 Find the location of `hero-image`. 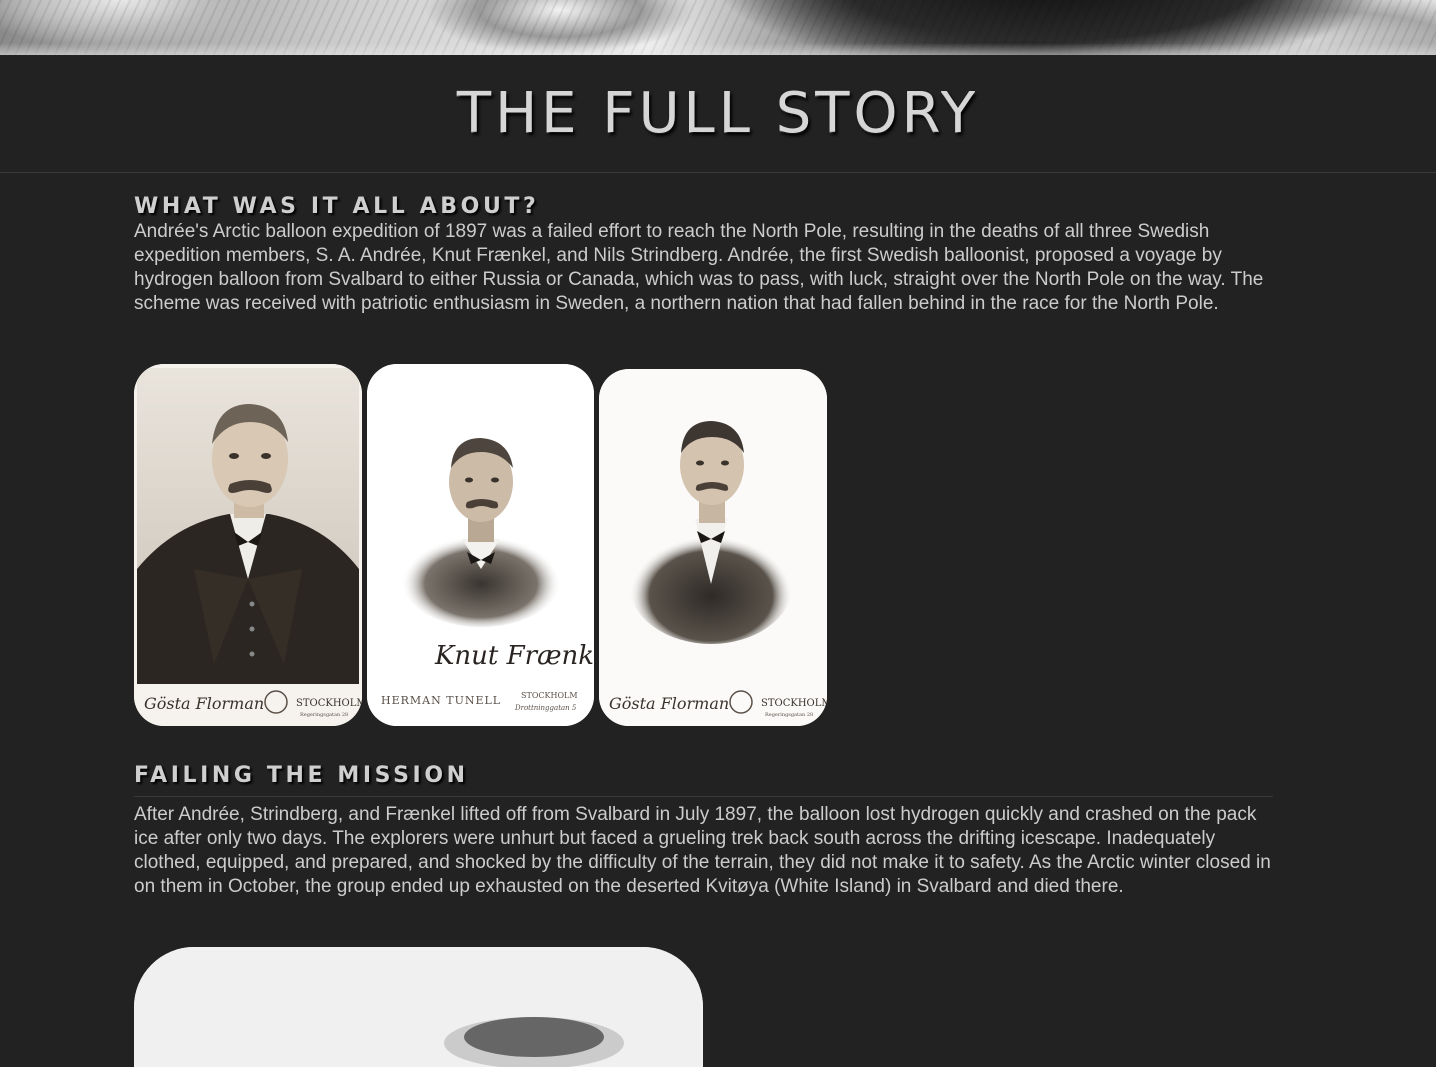

hero-image is located at coordinates (718, 27).